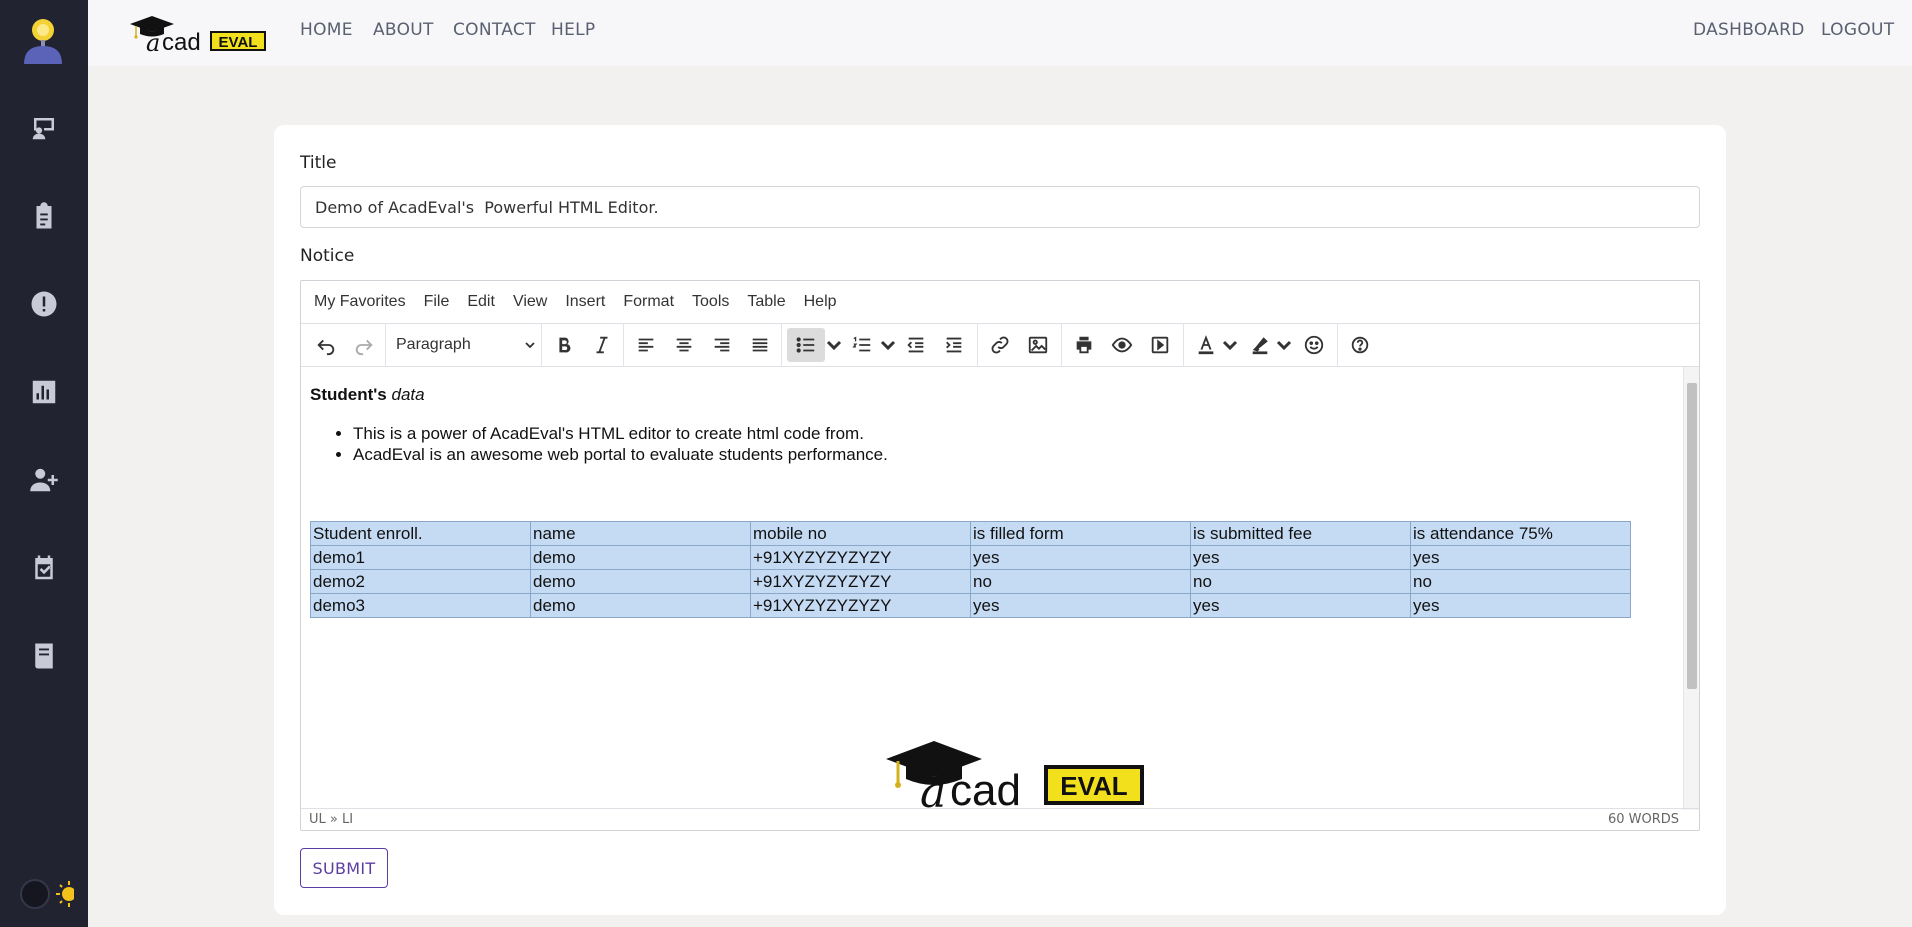 The image size is (1912, 927). Describe the element at coordinates (640, 533) in the screenshot. I see `table-cell: name` at that location.